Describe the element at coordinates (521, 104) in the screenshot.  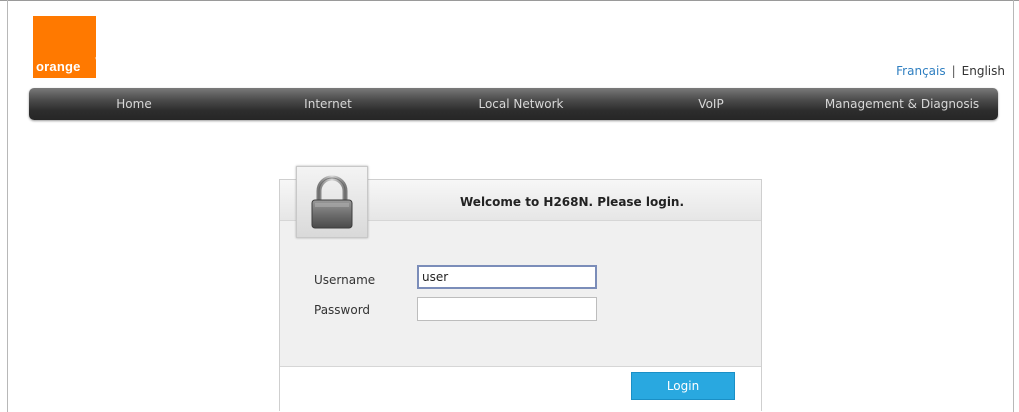
I see `nav-local-network: Local Network` at that location.